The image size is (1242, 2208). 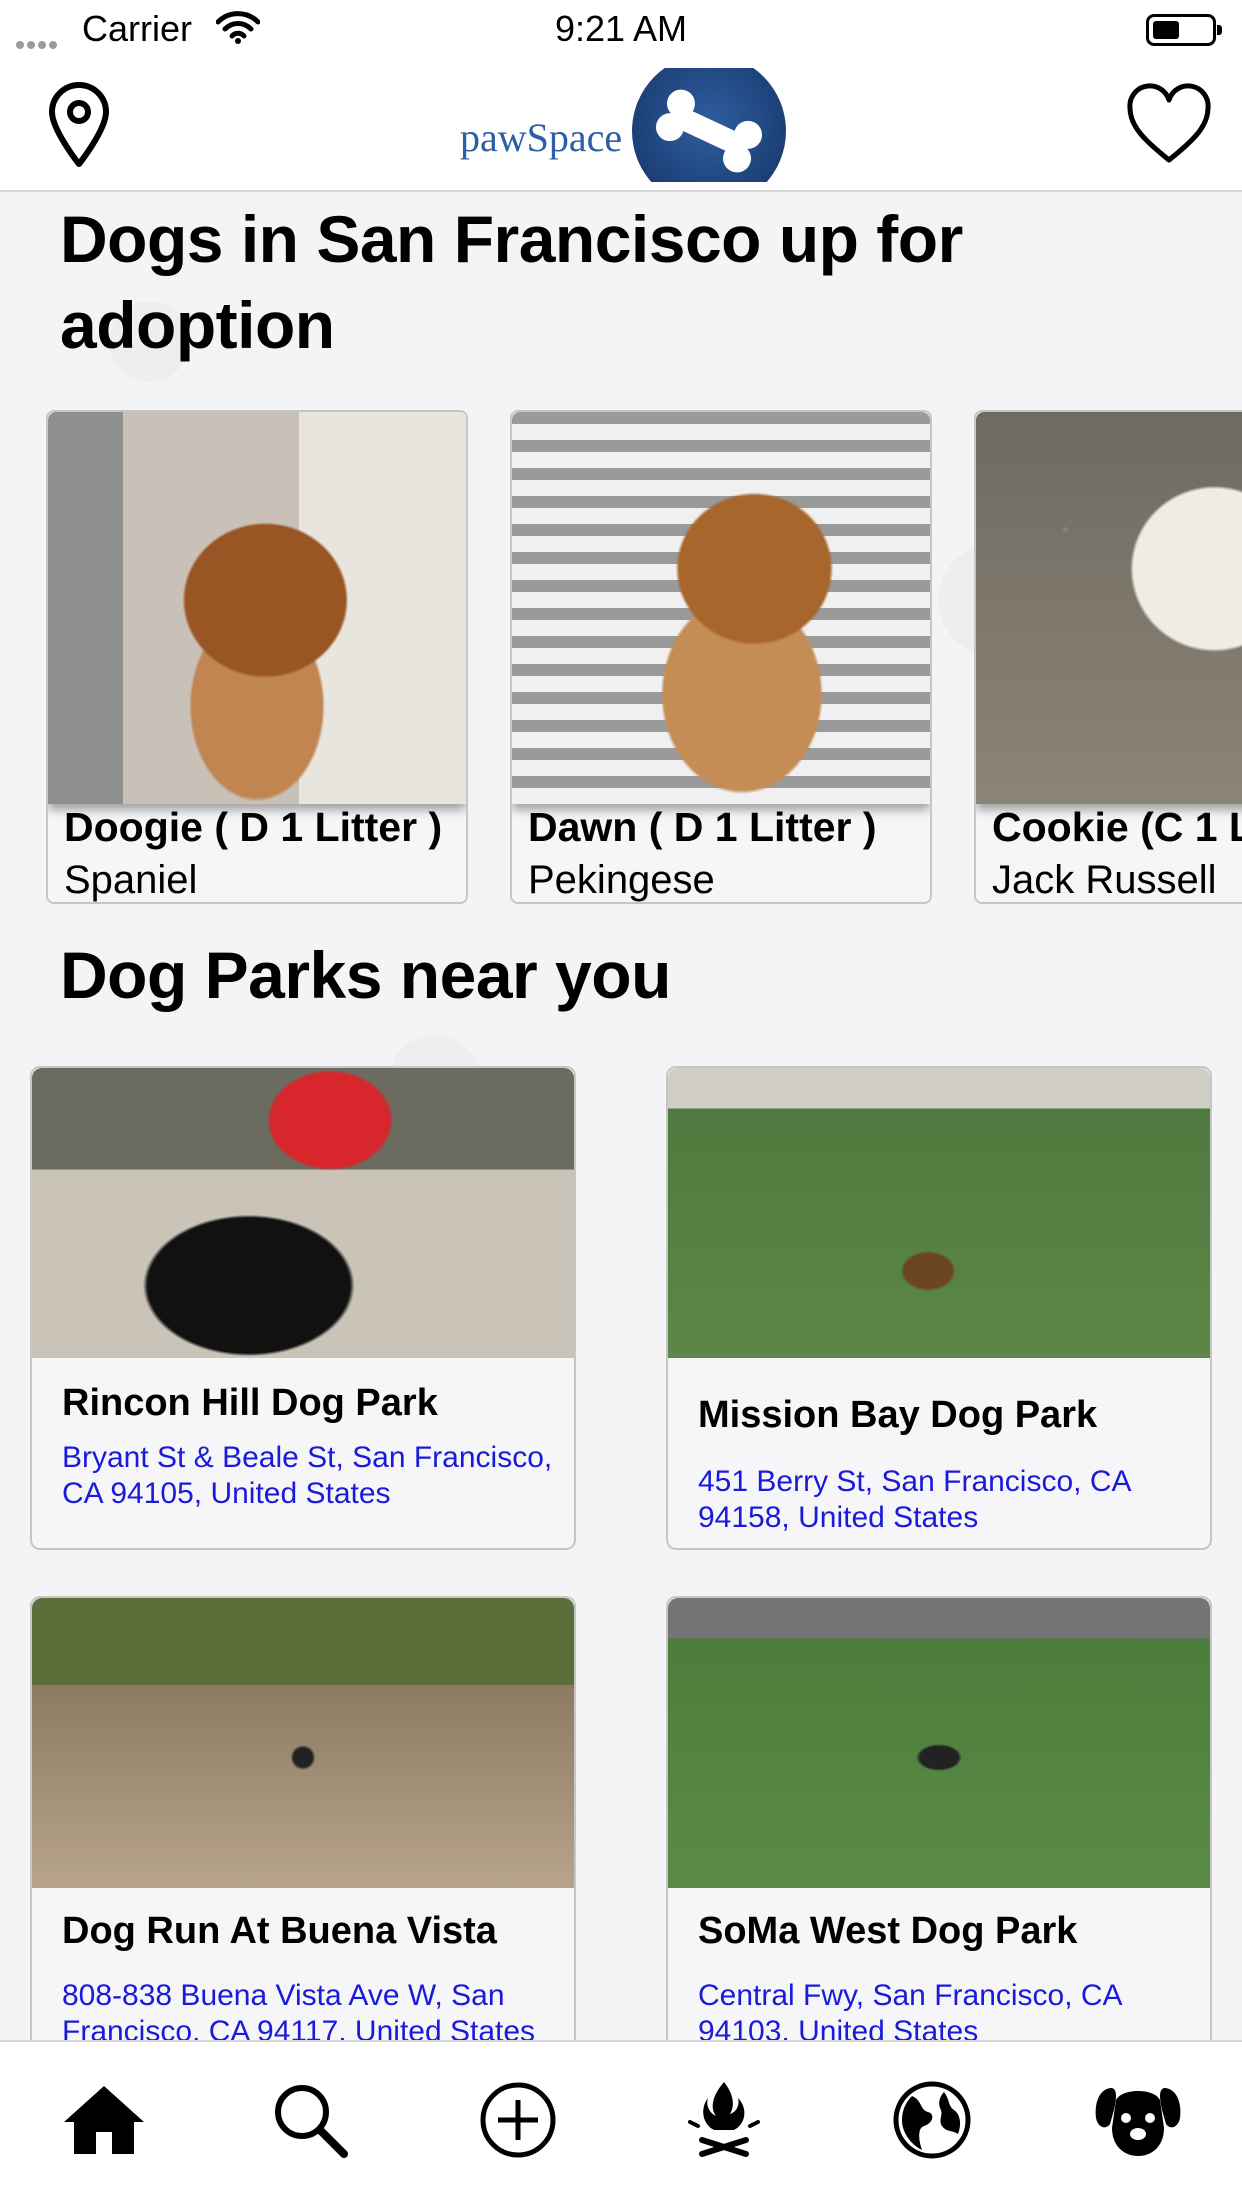 I want to click on search-icon, so click(x=311, y=2121).